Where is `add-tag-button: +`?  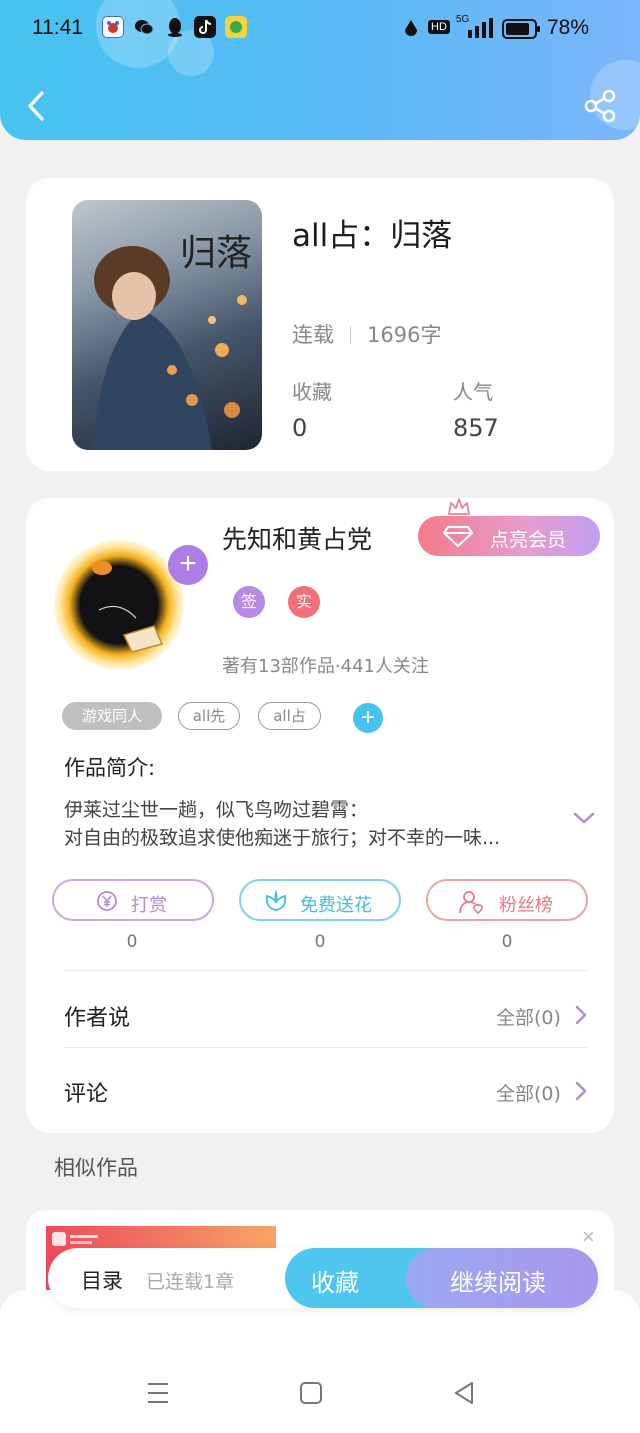 add-tag-button: + is located at coordinates (368, 718).